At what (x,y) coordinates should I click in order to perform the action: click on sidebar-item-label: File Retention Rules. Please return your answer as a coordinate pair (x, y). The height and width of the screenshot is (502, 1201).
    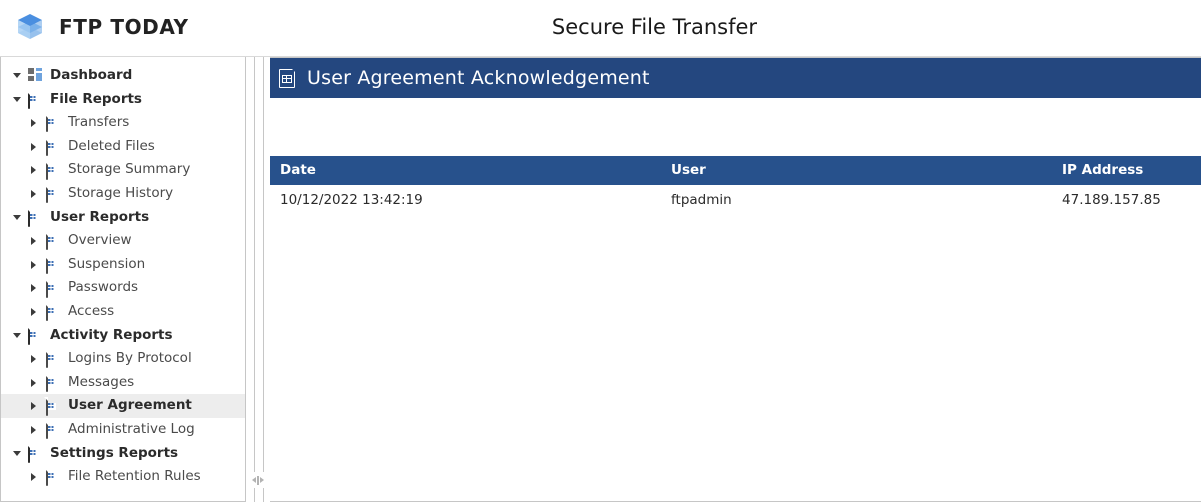
    Looking at the image, I should click on (134, 476).